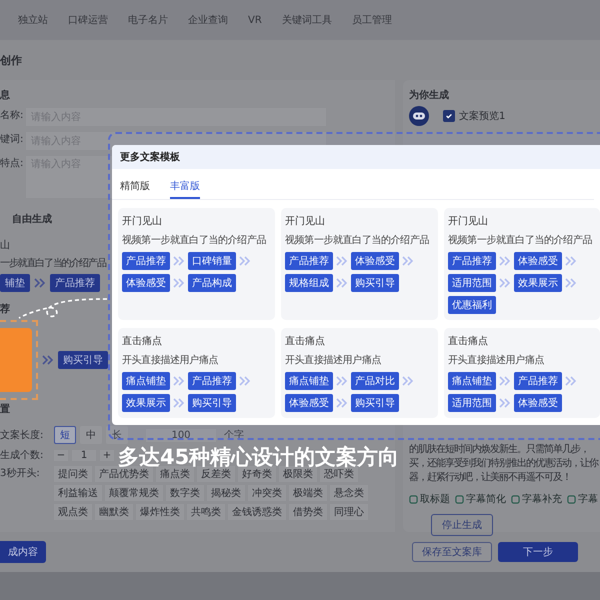 The height and width of the screenshot is (600, 600). I want to click on template-card: 直击痛点 开头直接描述用户痛点 痛点铺垫 产品推荐 适用范围 体验感受, so click(522, 373).